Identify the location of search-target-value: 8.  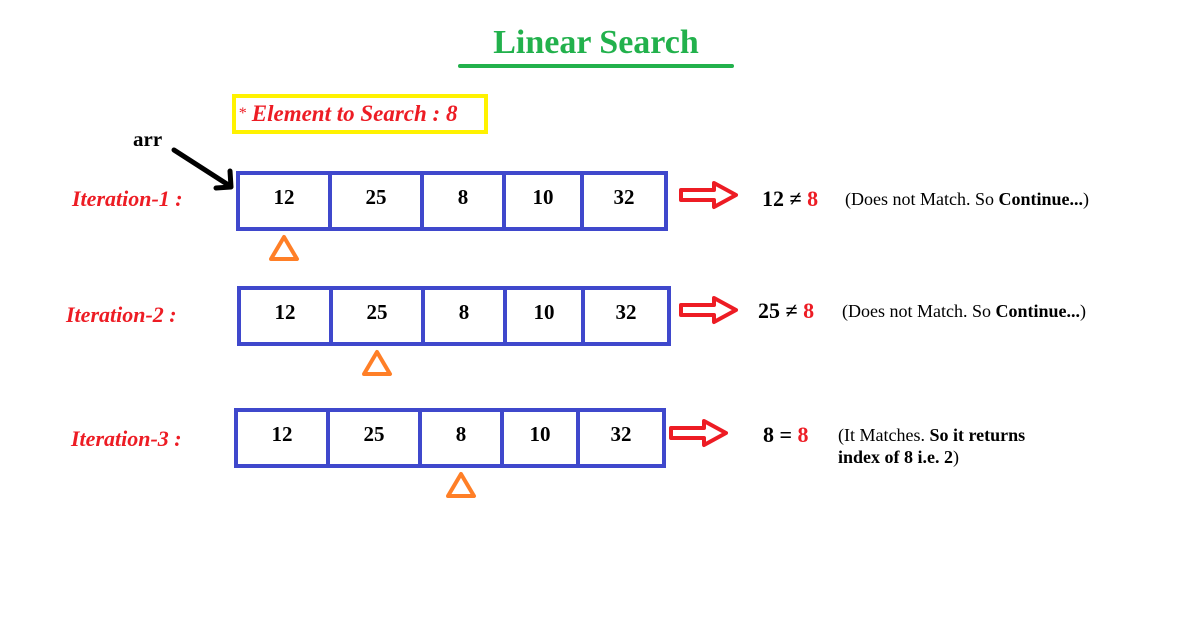
(451, 113).